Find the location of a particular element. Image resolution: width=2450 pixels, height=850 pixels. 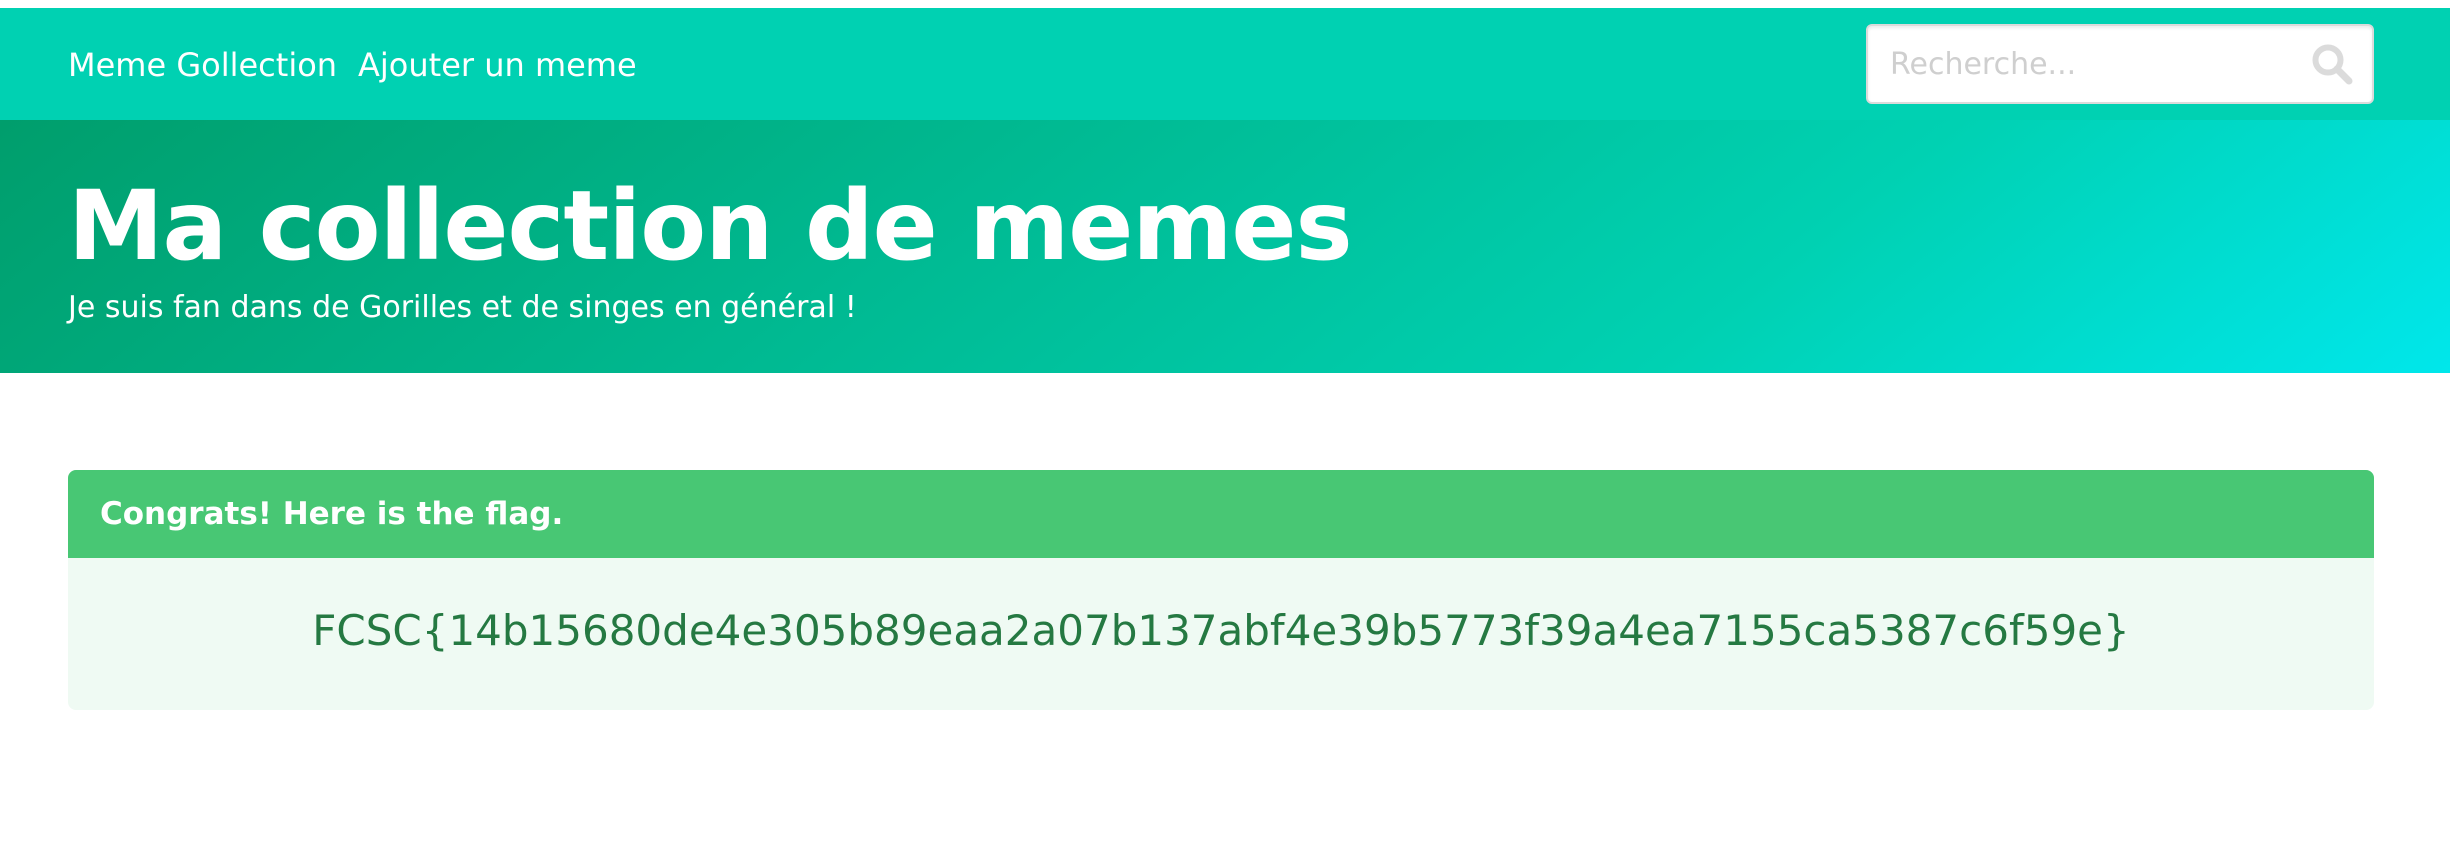

search-icon is located at coordinates (2332, 64).